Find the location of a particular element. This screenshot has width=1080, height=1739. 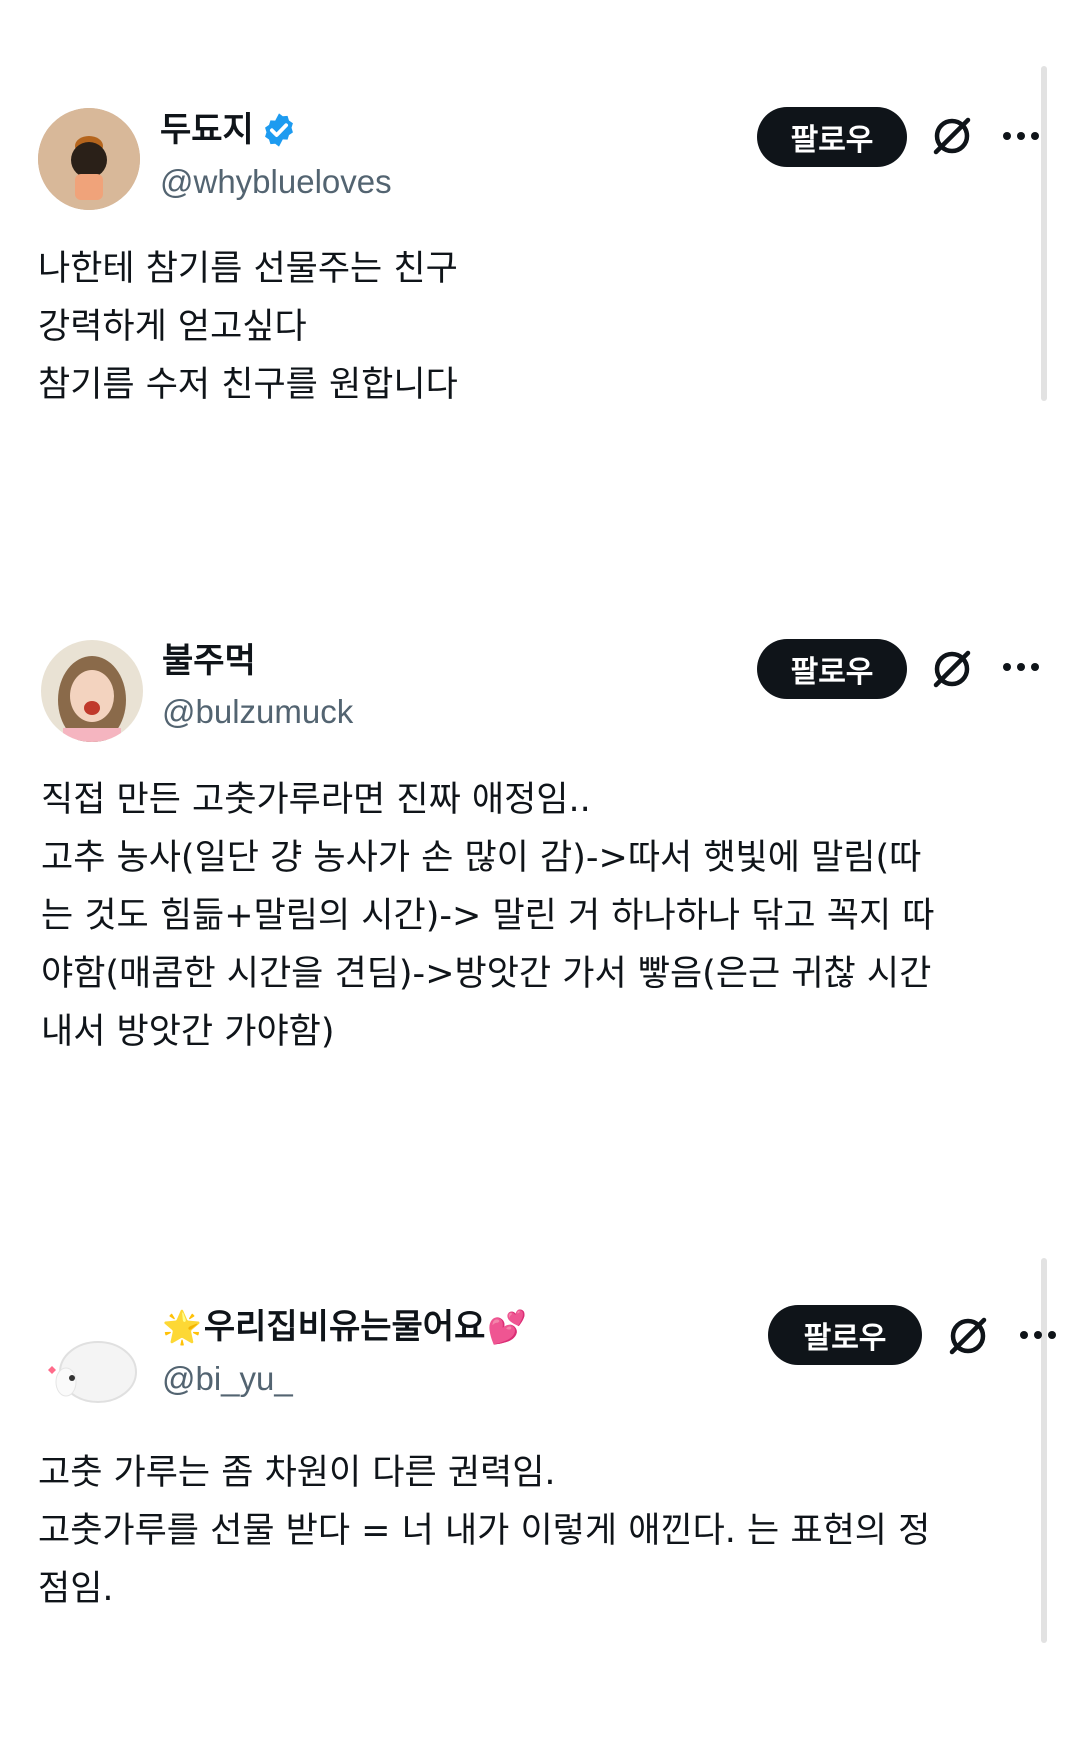

display-name: 두됴지 is located at coordinates (229, 130).